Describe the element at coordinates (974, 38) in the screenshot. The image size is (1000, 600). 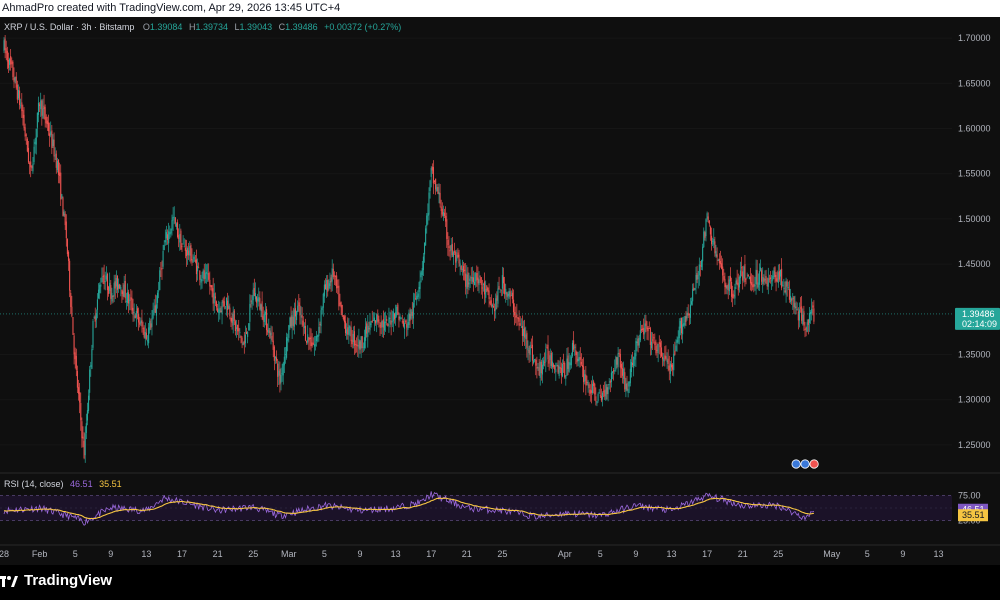
I see `price-tick-label: 1.70000` at that location.